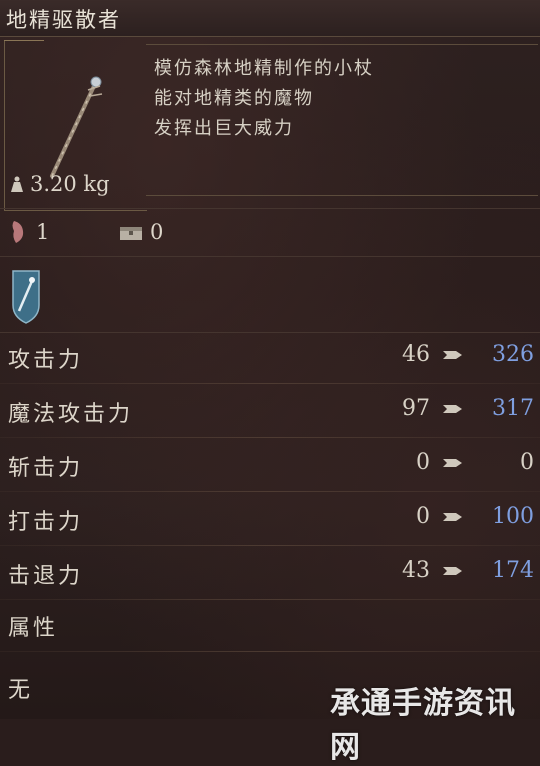 The height and width of the screenshot is (766, 540). Describe the element at coordinates (513, 516) in the screenshot. I see `stat-new-value: 100` at that location.